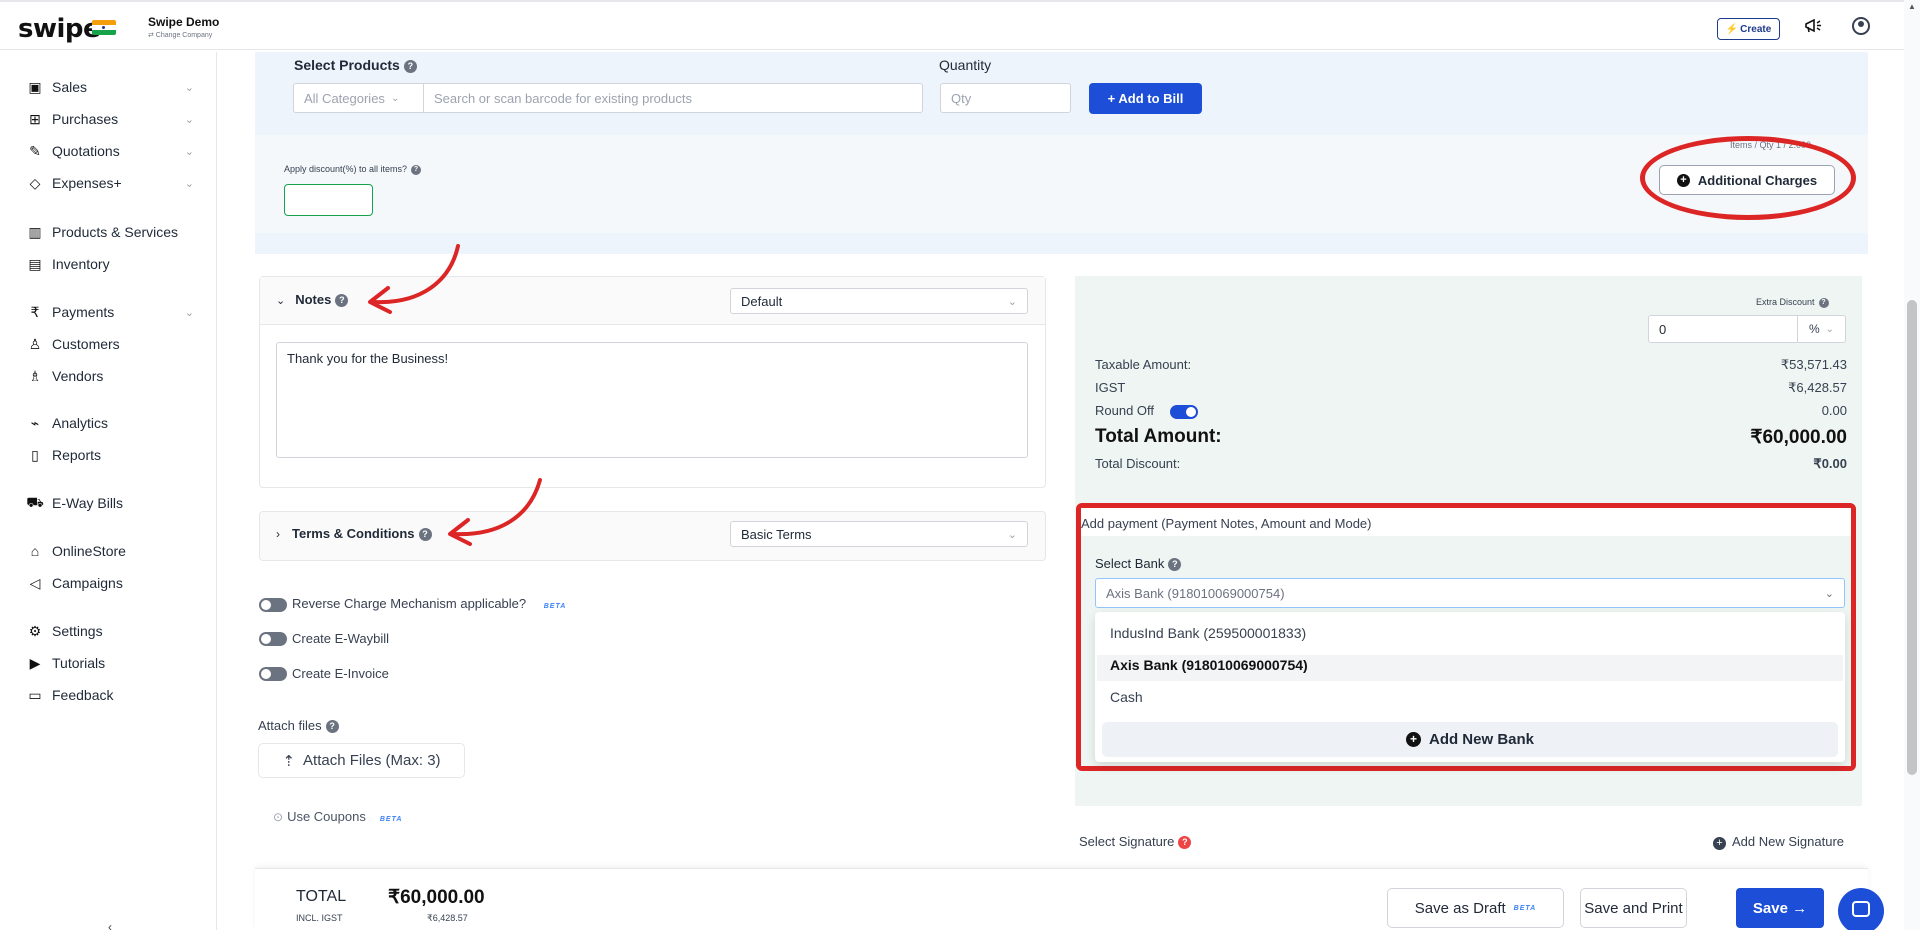 Image resolution: width=1920 pixels, height=930 pixels. I want to click on sidebar-item-onlinestore: ⌂ OnlineStore, so click(110, 551).